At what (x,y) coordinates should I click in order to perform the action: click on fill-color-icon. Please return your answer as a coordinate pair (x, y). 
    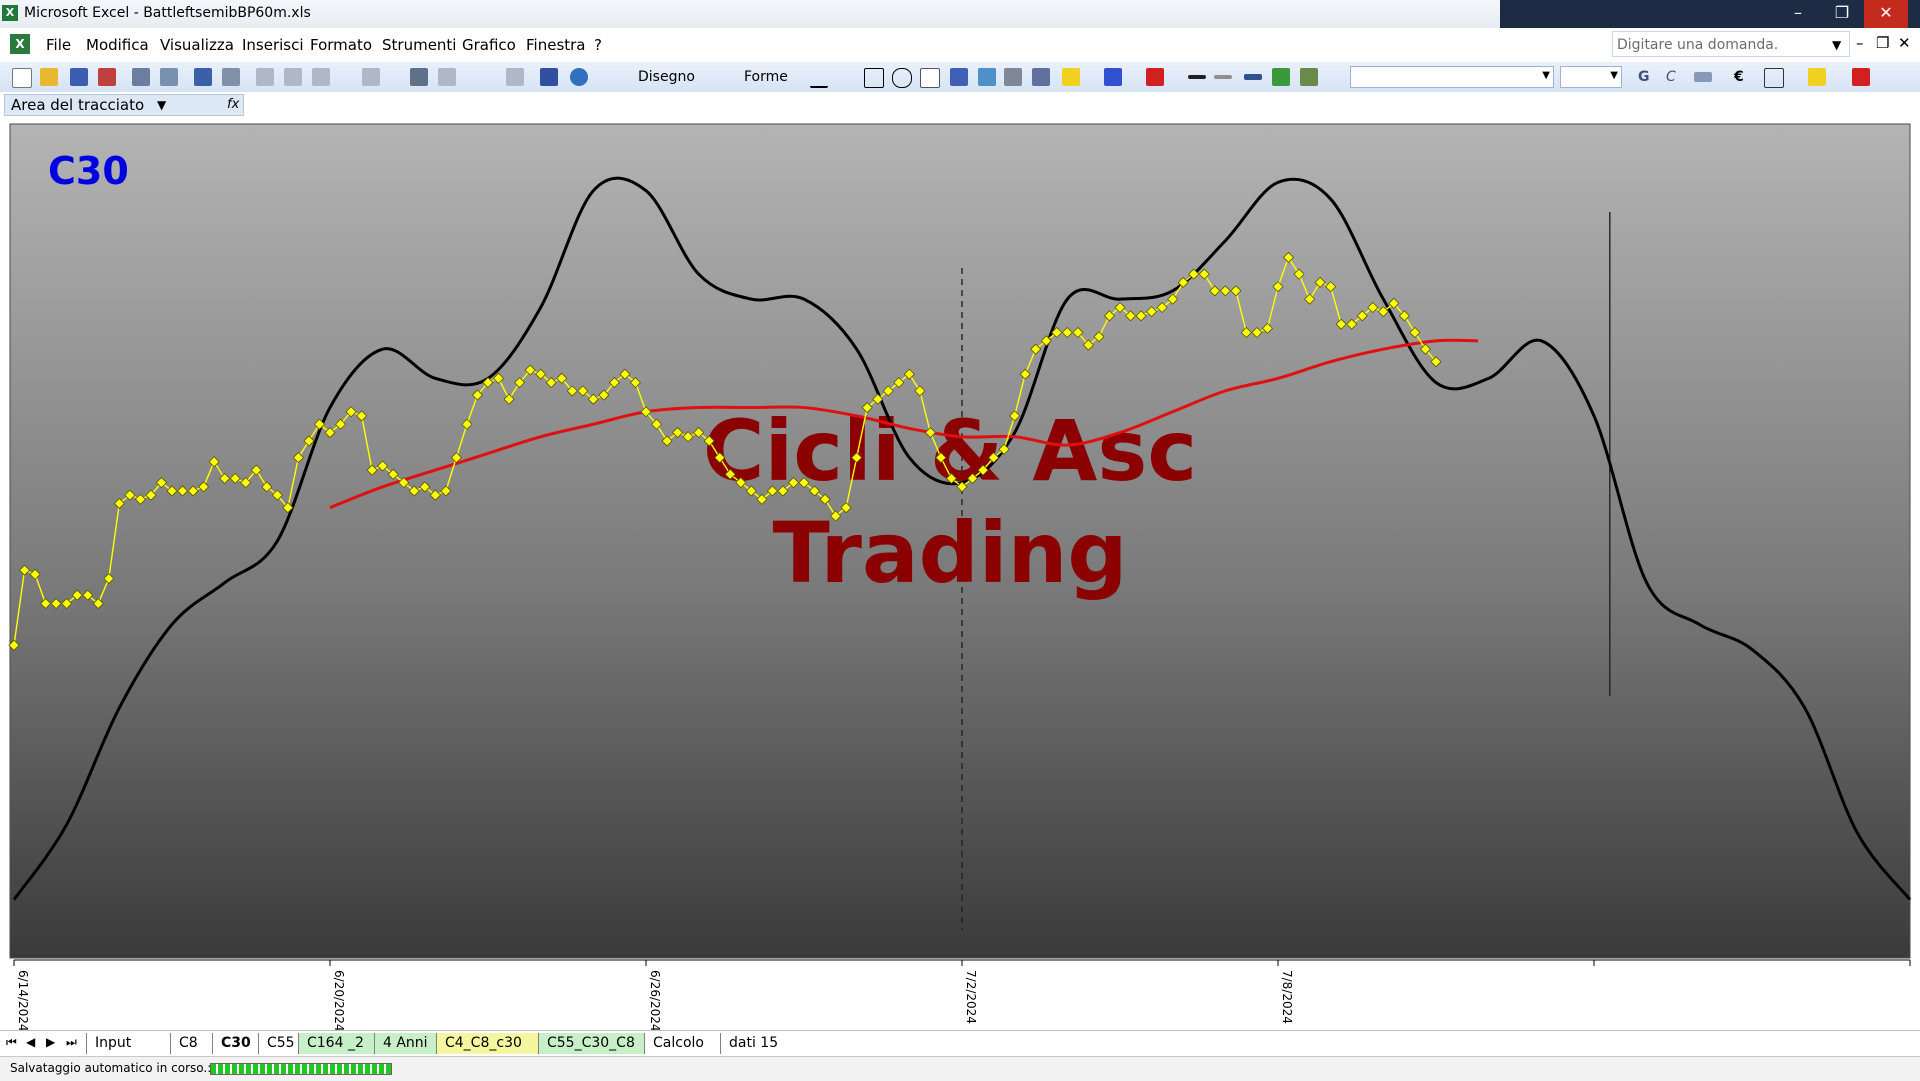
    Looking at the image, I should click on (1071, 77).